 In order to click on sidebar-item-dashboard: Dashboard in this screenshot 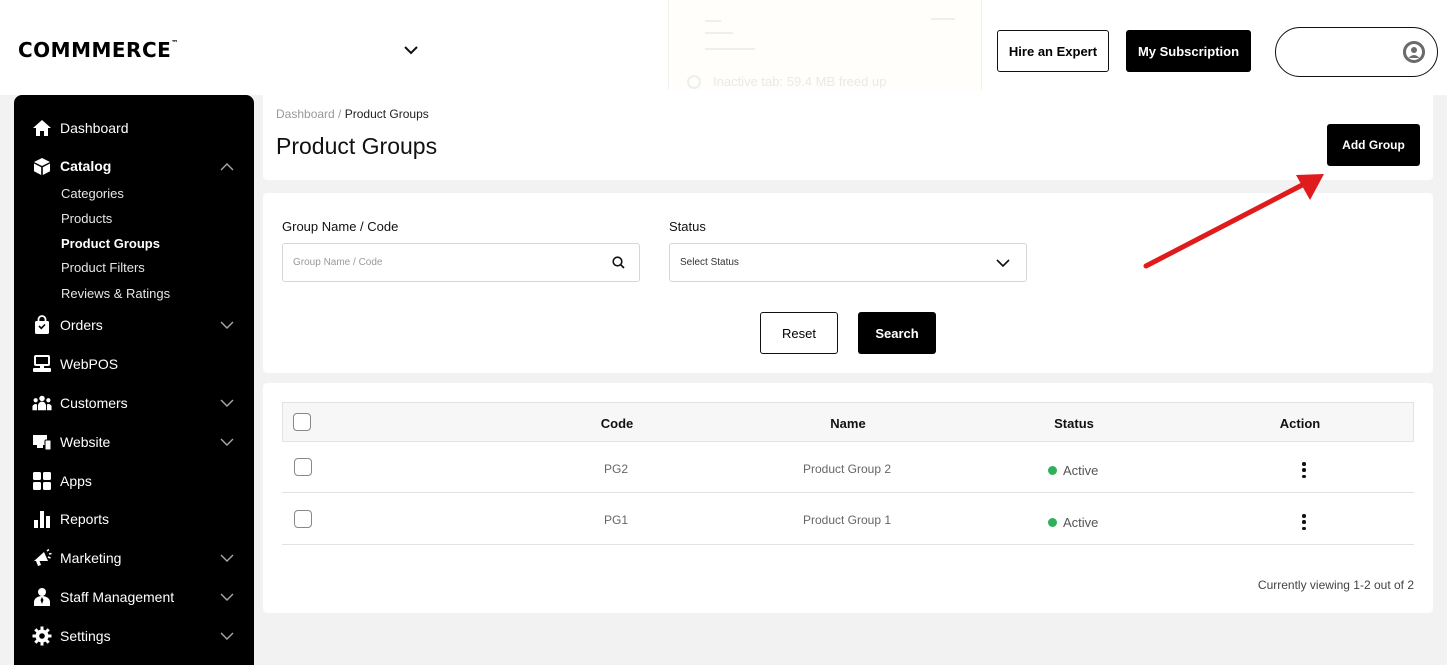, I will do `click(134, 128)`.